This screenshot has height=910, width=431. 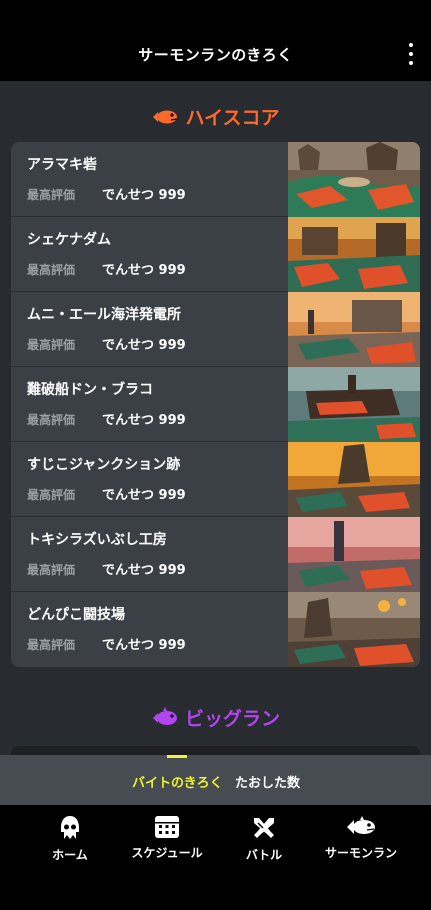 I want to click on nav-battle: バトル, so click(x=264, y=839).